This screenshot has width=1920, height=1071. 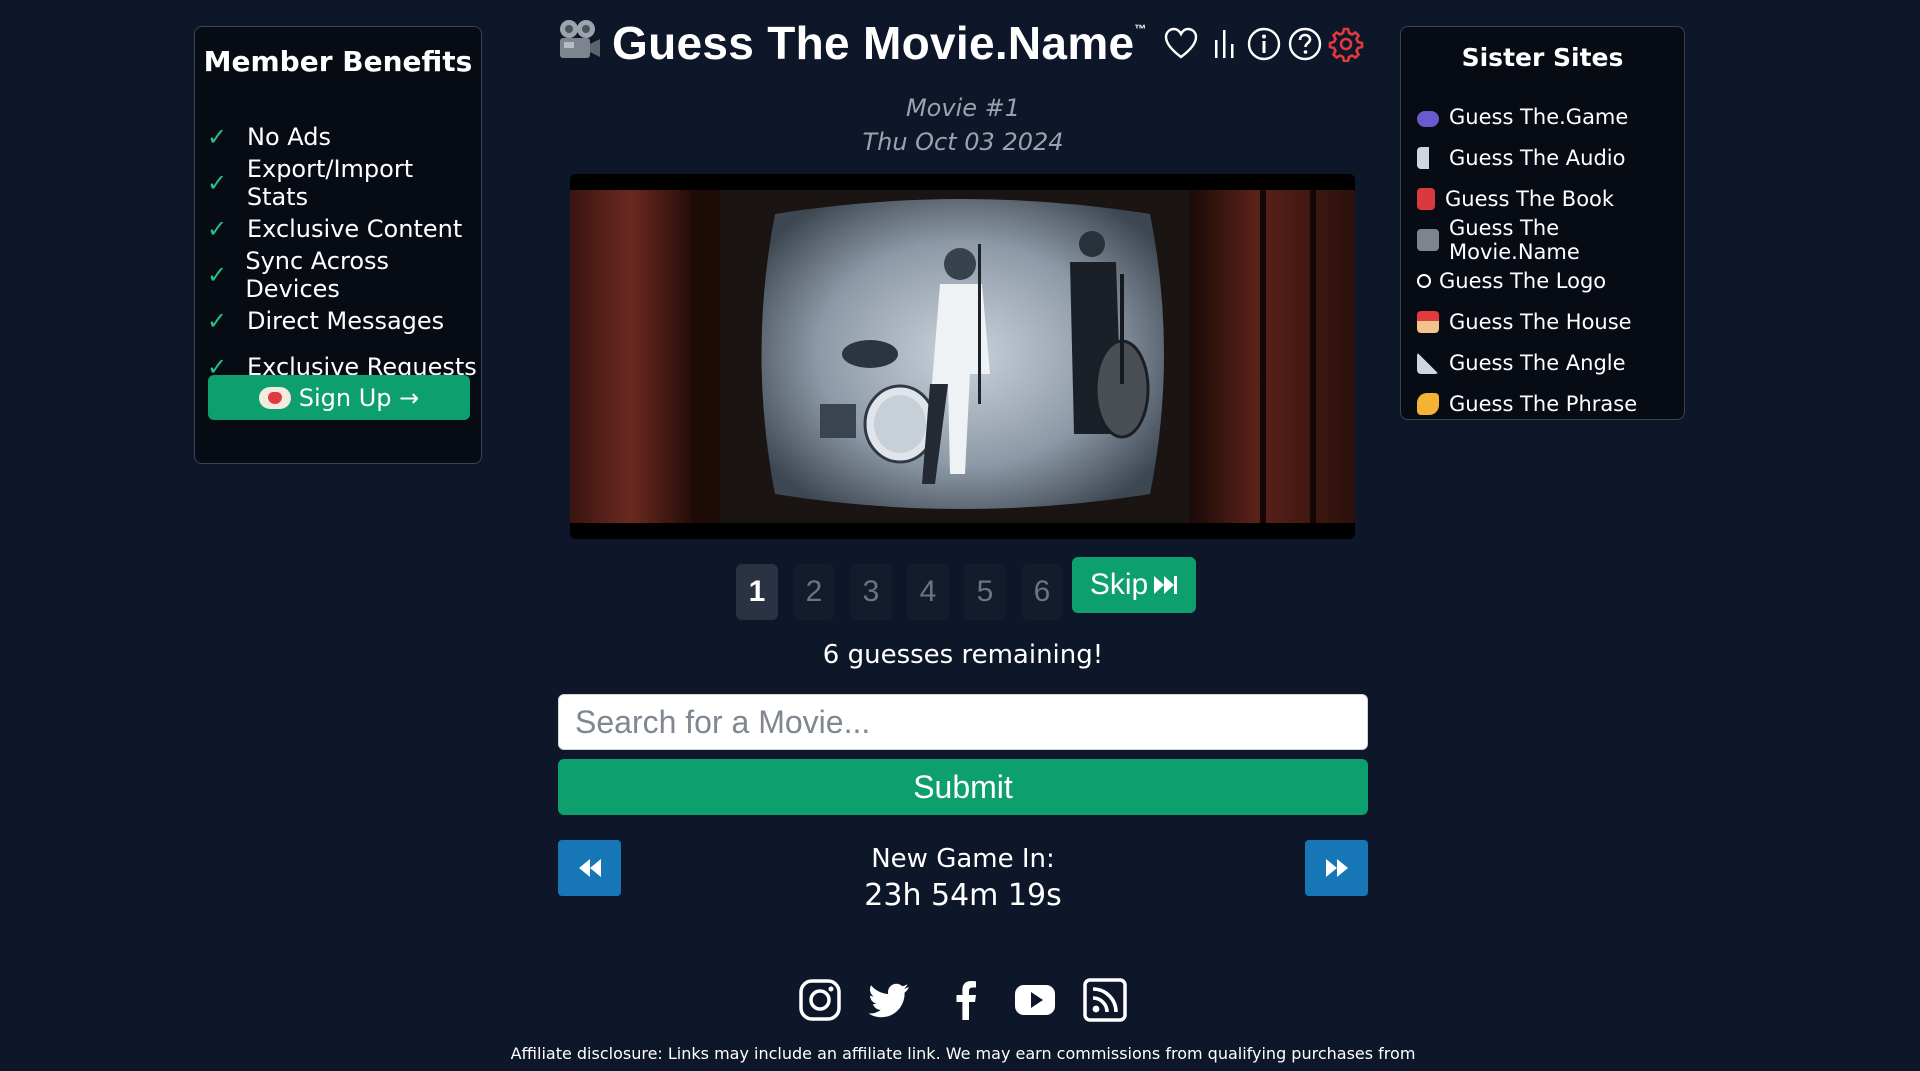 I want to click on gamepad-icon, so click(x=1428, y=118).